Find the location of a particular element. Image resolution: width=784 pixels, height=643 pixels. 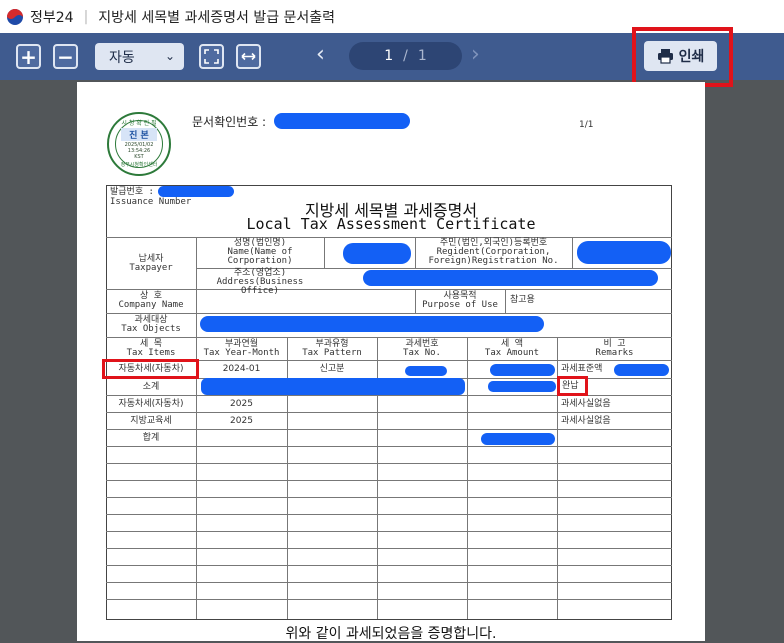

document-subtitle: Local Tax Assessment Certificate is located at coordinates (391, 224).